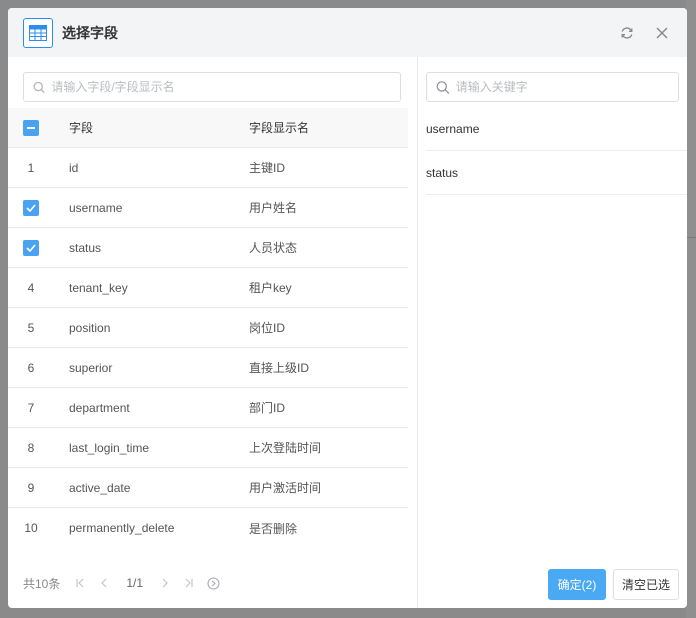  What do you see at coordinates (31, 407) in the screenshot?
I see `row-index: 7` at bounding box center [31, 407].